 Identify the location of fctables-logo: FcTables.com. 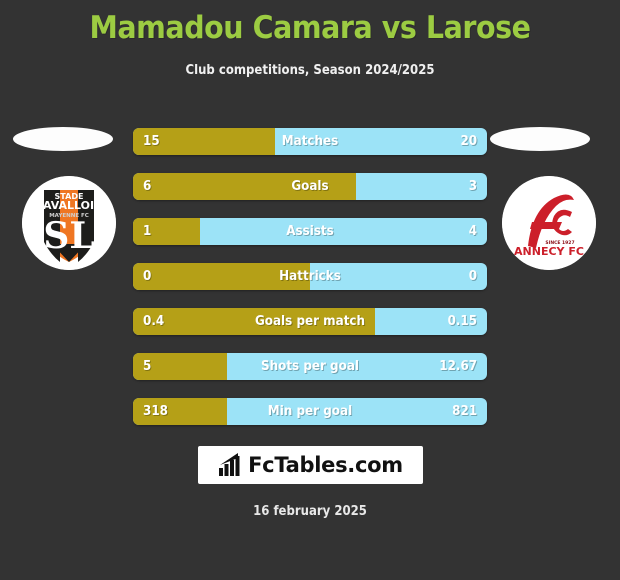
(310, 465).